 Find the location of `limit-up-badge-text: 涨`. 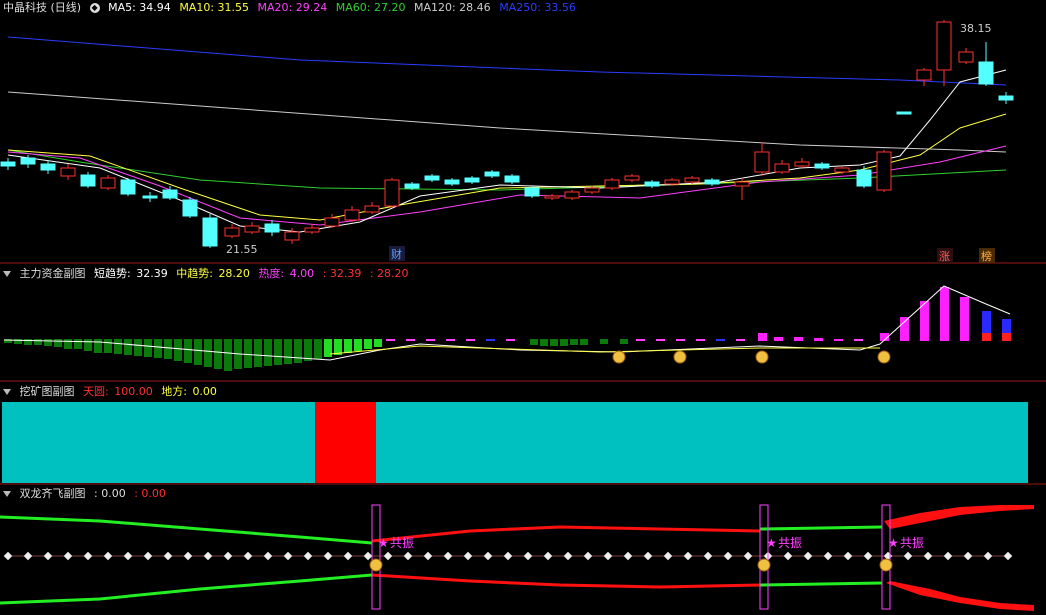

limit-up-badge-text: 涨 is located at coordinates (944, 256).